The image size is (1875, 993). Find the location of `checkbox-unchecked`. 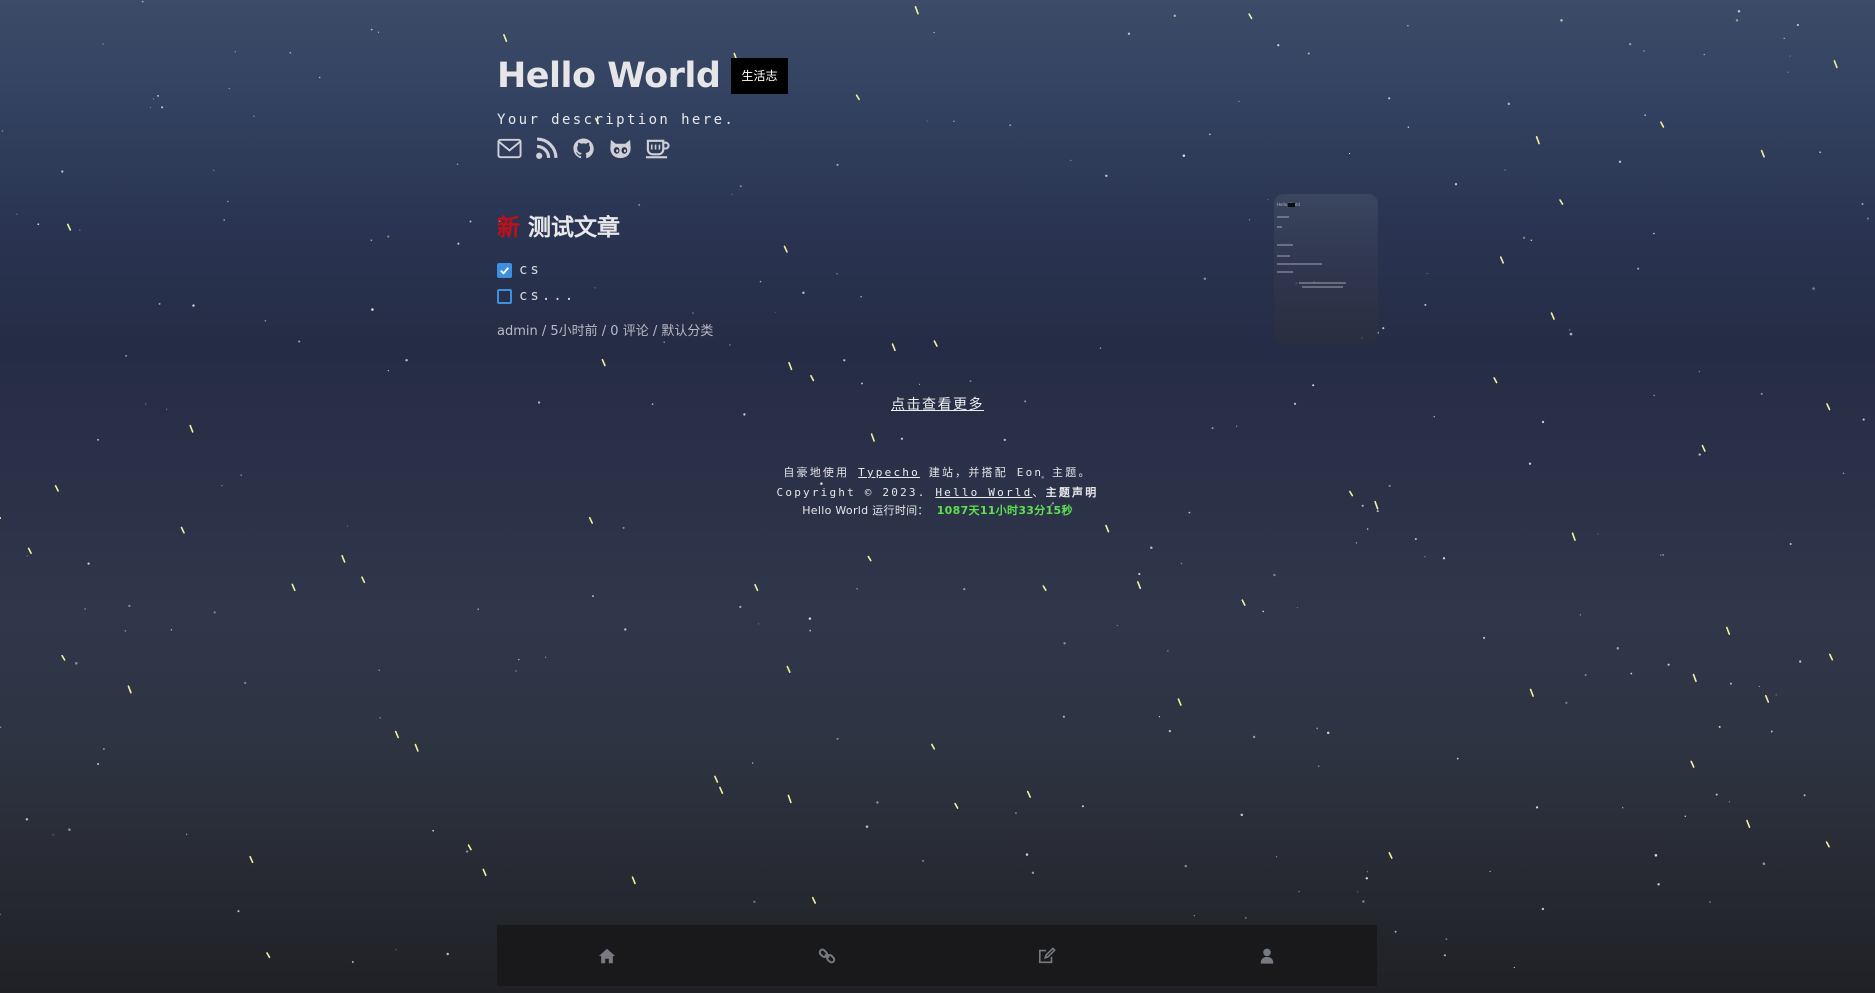

checkbox-unchecked is located at coordinates (504, 296).